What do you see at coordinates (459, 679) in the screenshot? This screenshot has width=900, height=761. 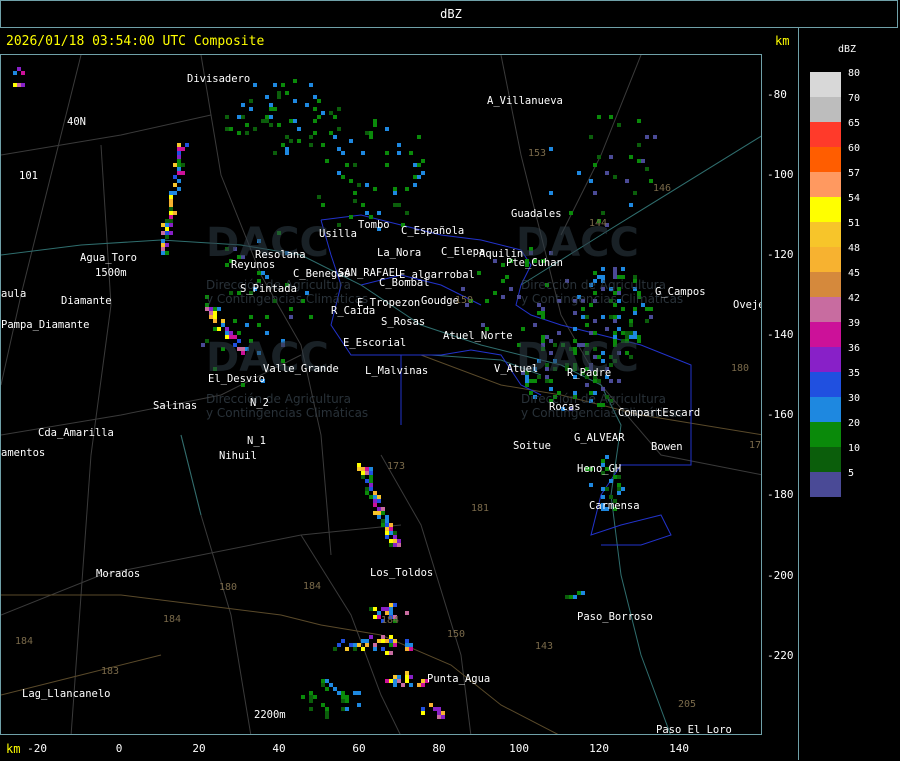 I see `place-label: Punta_Agua` at bounding box center [459, 679].